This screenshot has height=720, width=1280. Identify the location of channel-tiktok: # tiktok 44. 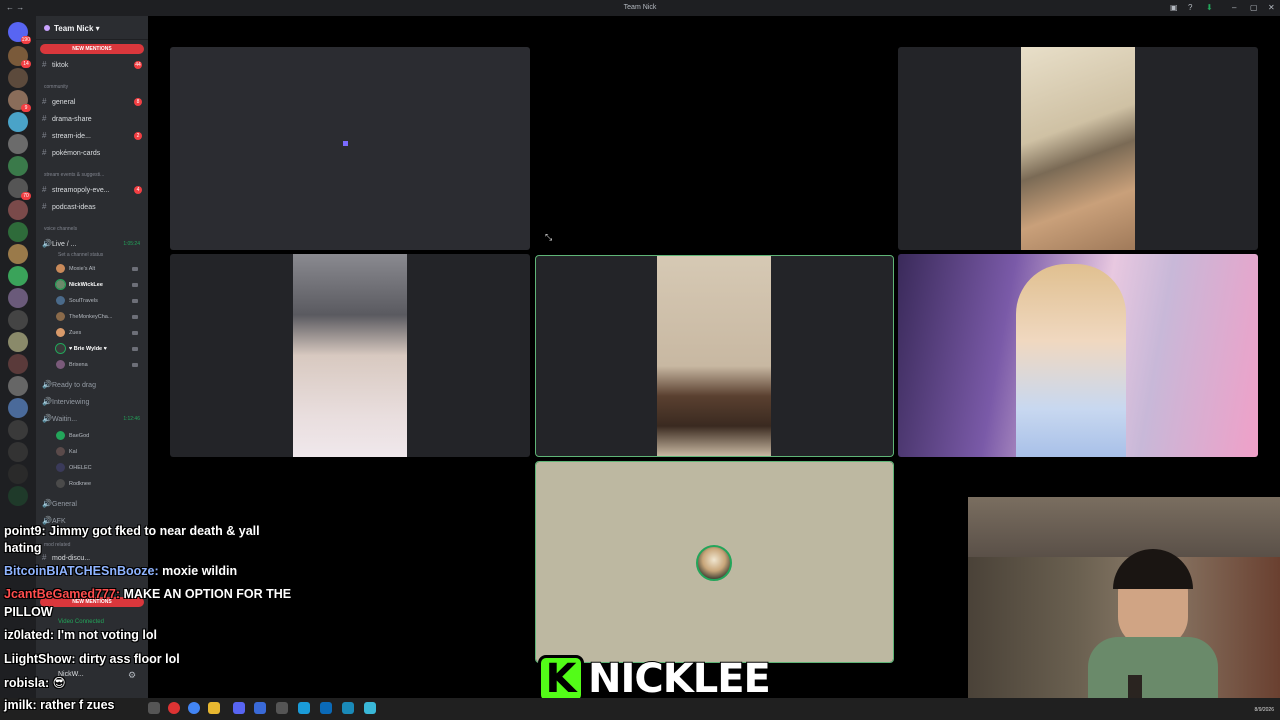
(94, 65).